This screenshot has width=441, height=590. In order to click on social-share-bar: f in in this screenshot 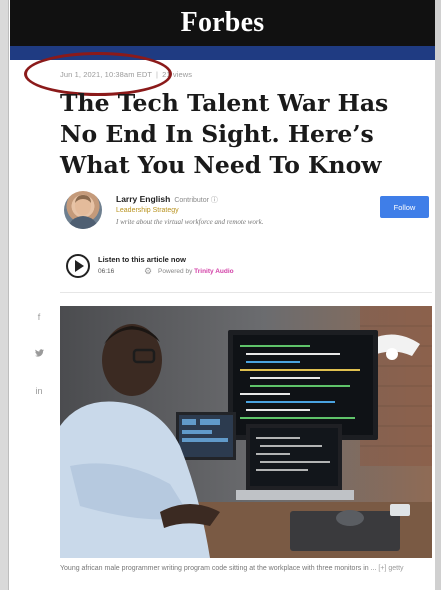, I will do `click(39, 367)`.